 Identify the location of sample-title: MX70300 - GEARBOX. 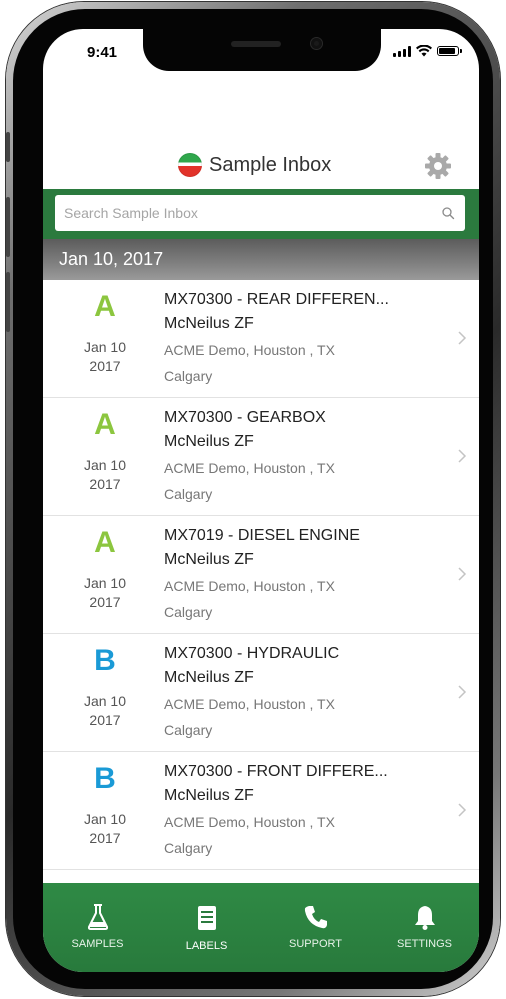
(245, 417).